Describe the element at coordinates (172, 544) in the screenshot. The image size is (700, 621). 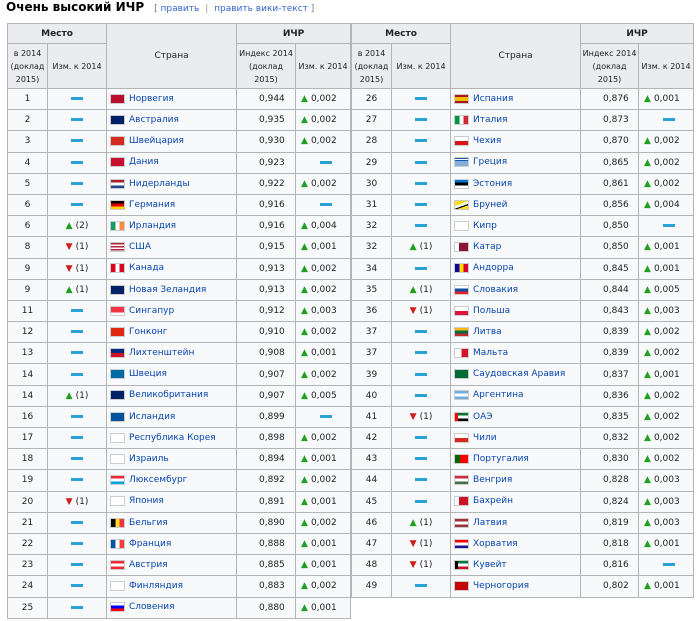
I see `country-cell: Франция` at that location.